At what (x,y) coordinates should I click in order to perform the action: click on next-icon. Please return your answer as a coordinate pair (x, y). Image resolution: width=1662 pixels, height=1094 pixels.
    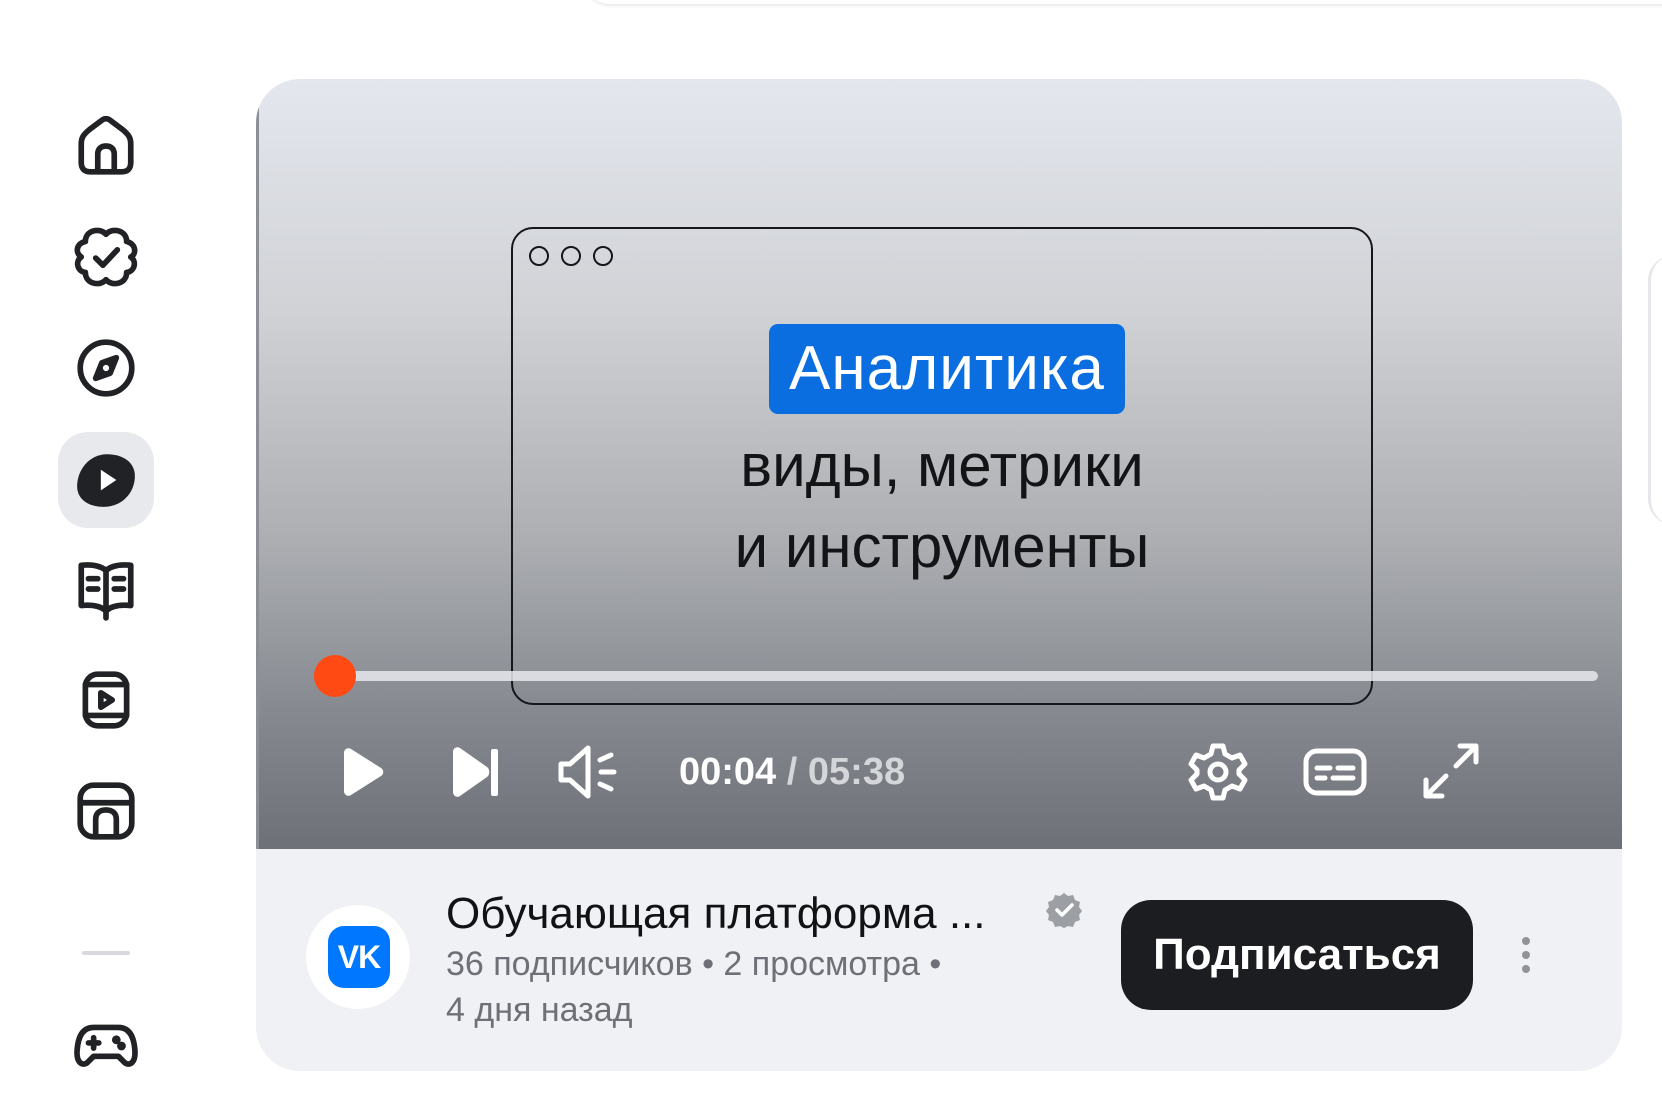
    Looking at the image, I should click on (475, 772).